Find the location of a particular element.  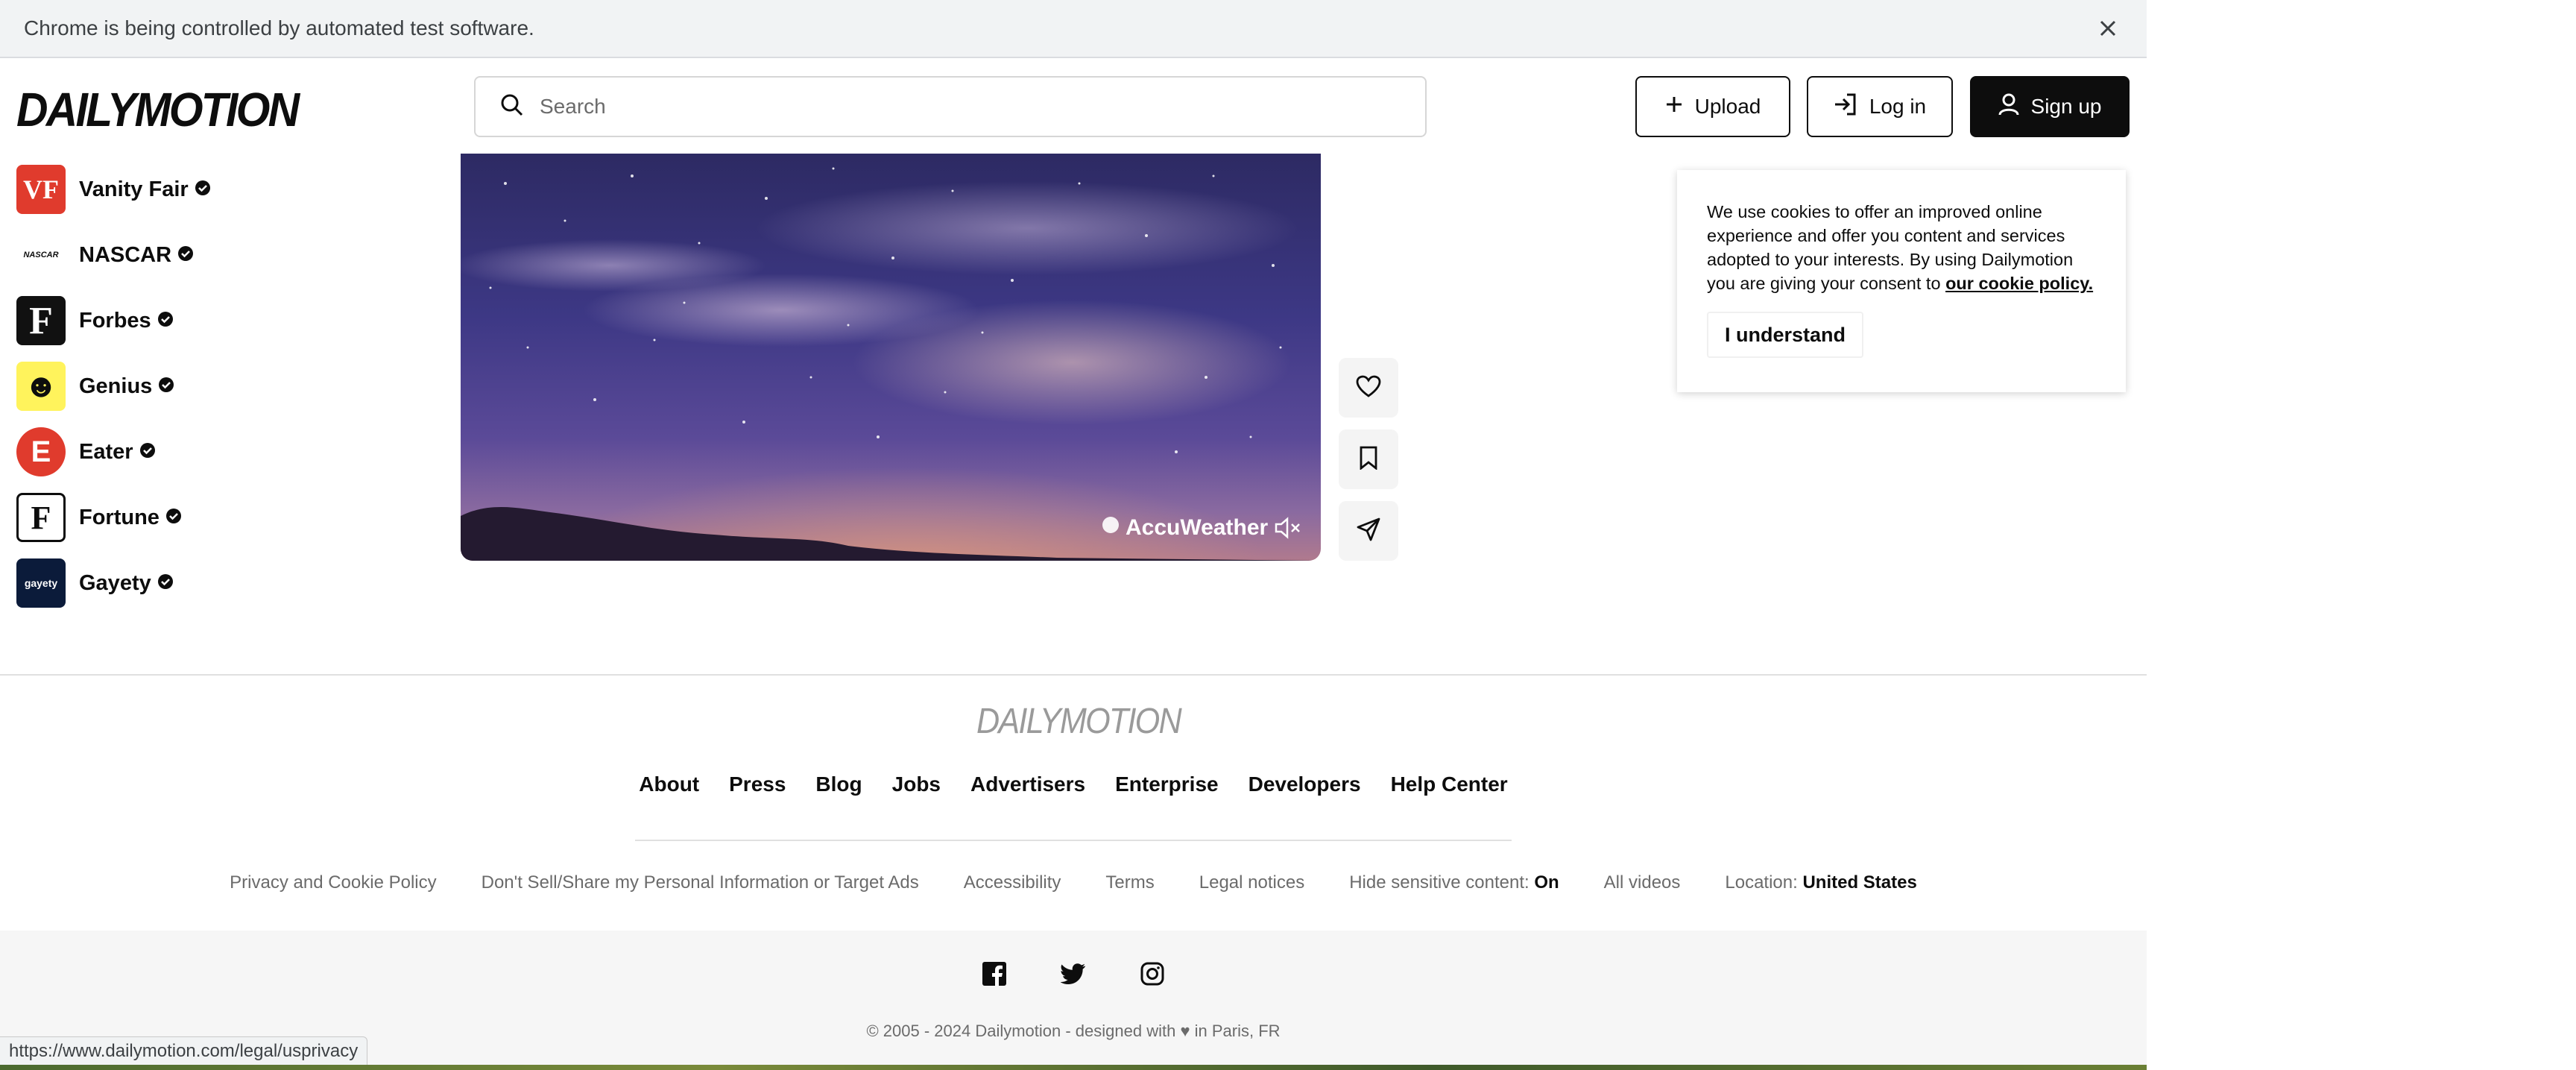

dailymotion-logo: DAILYMOTION is located at coordinates (158, 109).